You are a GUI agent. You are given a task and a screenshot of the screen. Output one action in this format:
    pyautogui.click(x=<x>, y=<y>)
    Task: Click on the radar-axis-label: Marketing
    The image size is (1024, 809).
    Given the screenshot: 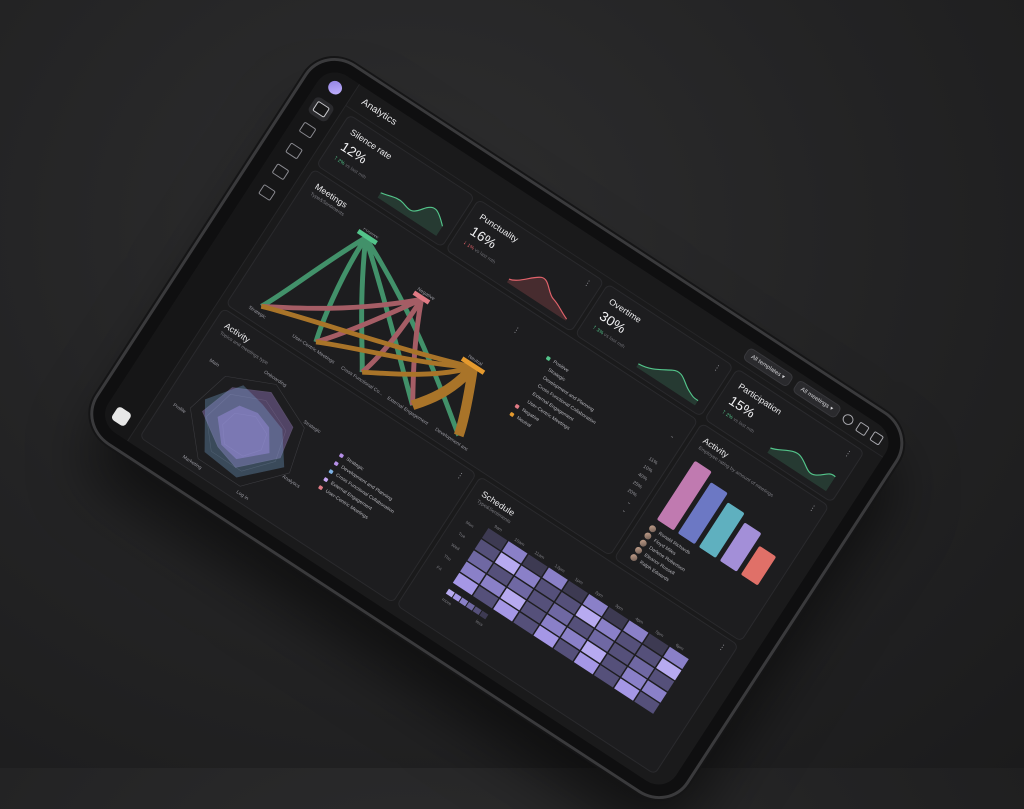 What is the action you would take?
    pyautogui.click(x=192, y=462)
    